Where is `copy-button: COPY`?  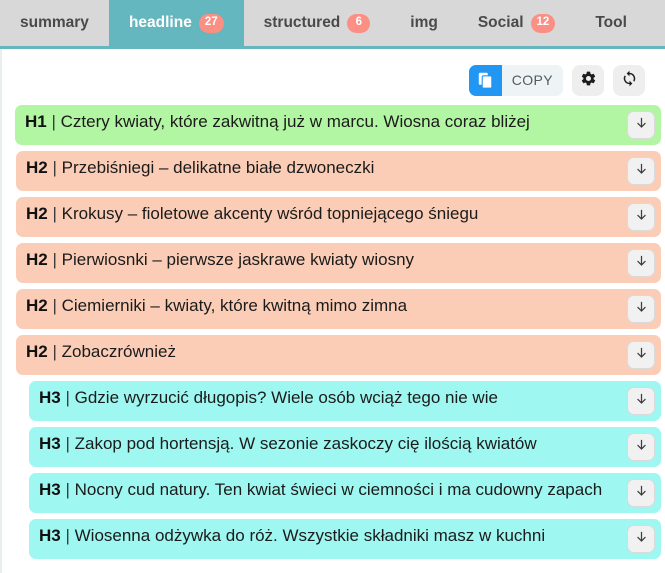
copy-button: COPY is located at coordinates (515, 80).